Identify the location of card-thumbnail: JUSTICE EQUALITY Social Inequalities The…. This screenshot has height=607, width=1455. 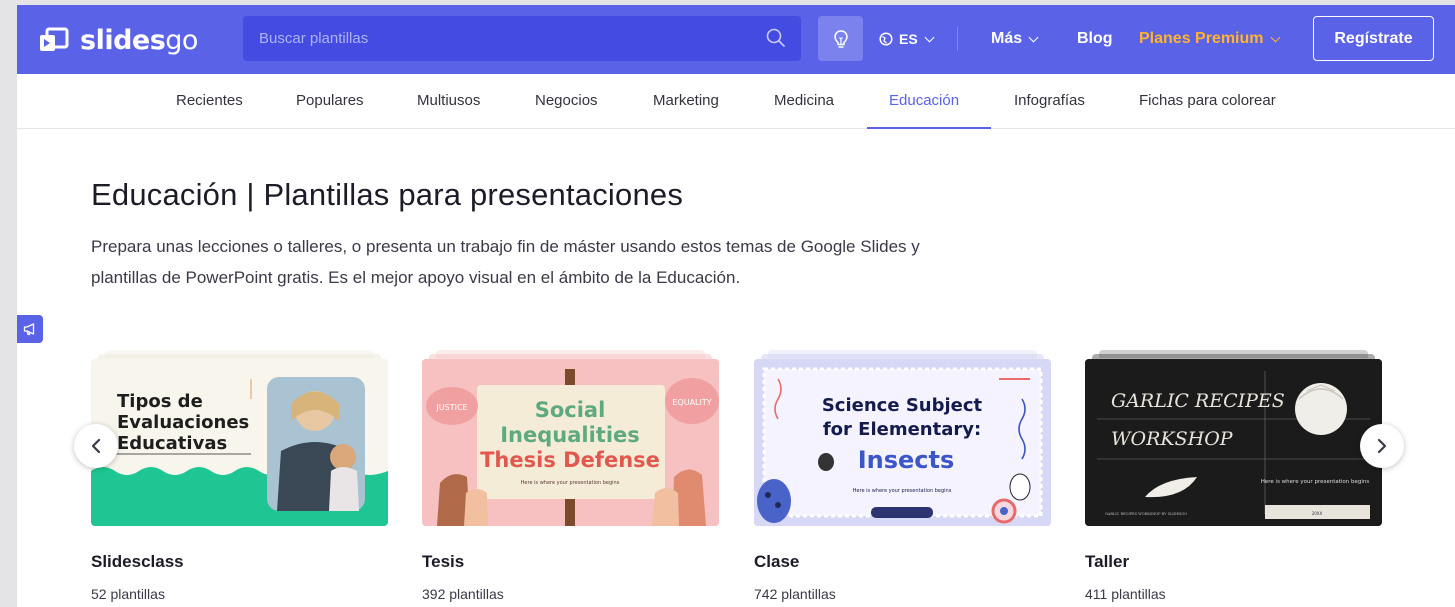
(570, 442).